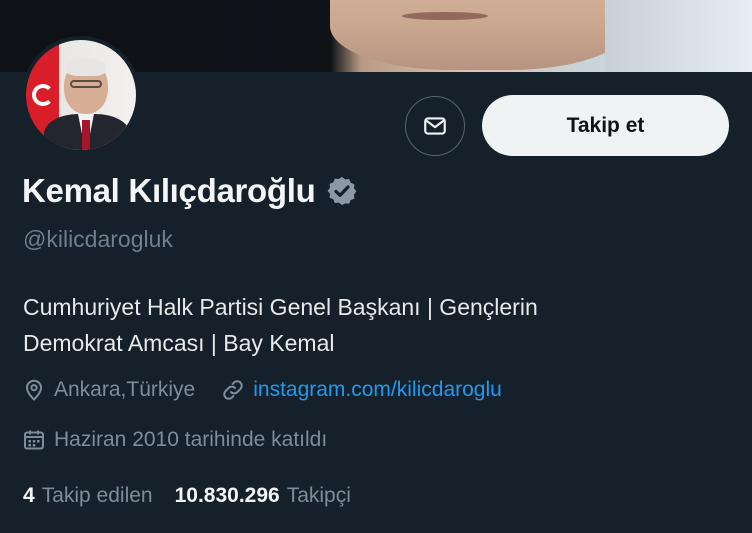 The width and height of the screenshot is (752, 533). I want to click on followers-link: 10.830.296 Takipçi, so click(263, 496).